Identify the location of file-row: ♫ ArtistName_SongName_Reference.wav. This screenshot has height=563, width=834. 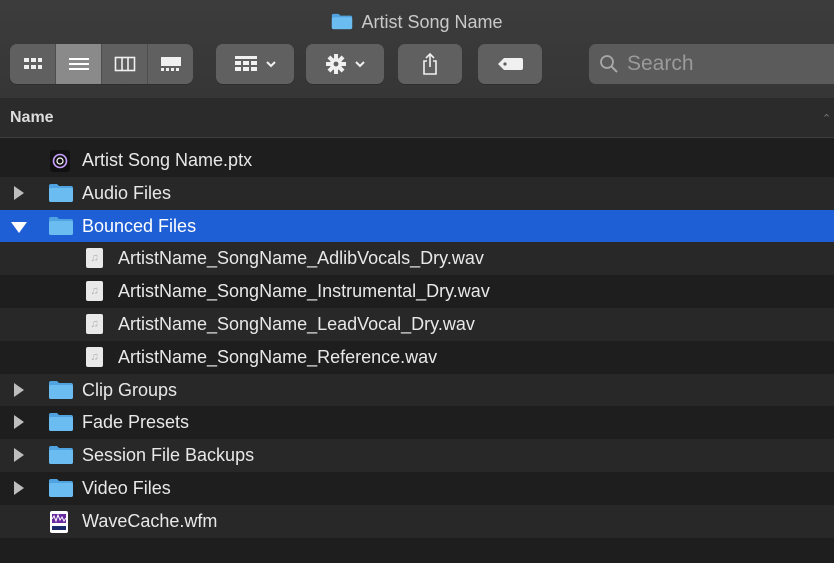
(417, 357).